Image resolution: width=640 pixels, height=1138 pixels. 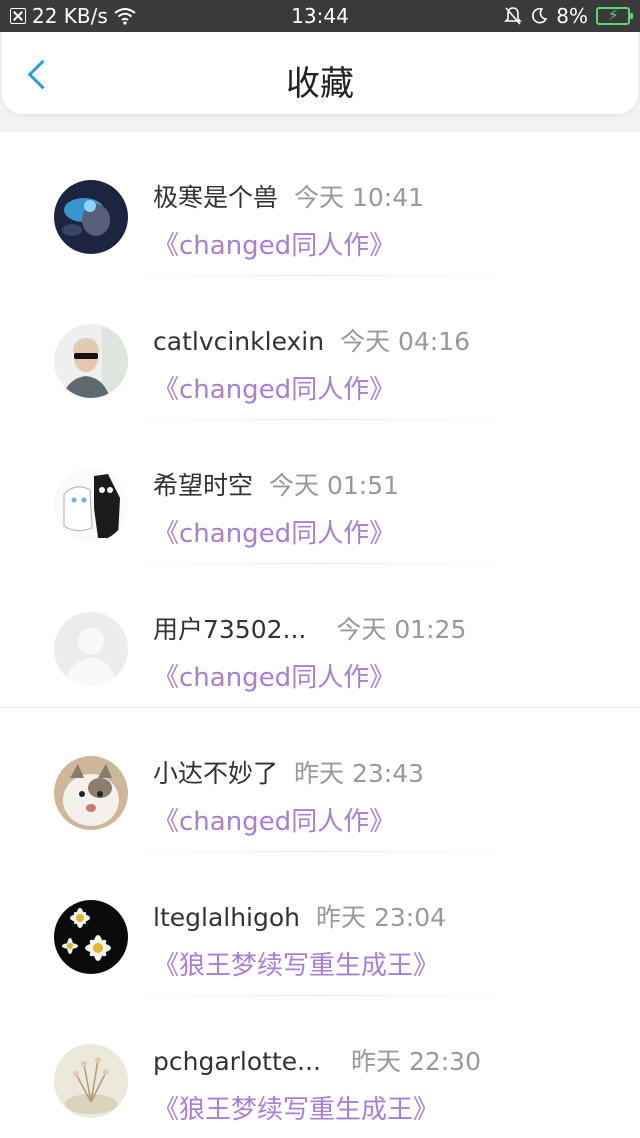 I want to click on list-item: 用户73502... 今天 01:25 《changed同人作》, so click(x=320, y=636).